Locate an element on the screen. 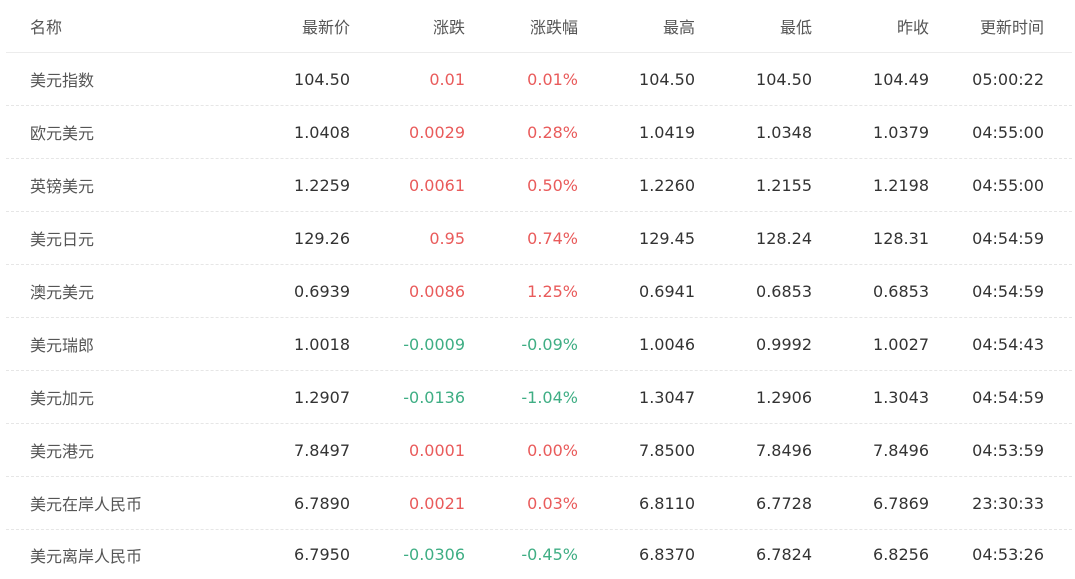 The image size is (1075, 579). row-last-price: 1.0018 is located at coordinates (322, 344).